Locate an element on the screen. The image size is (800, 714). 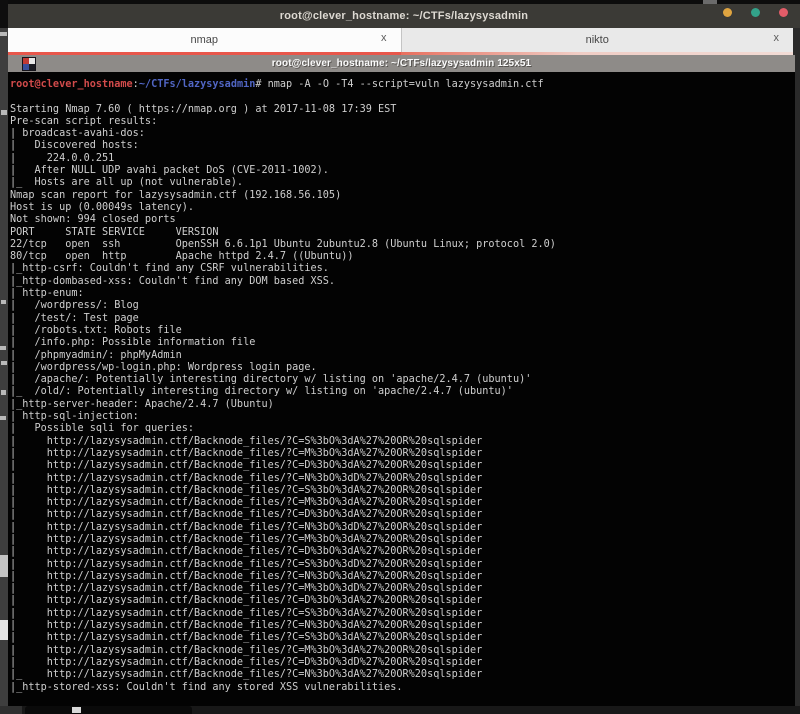
taskbar-sliver is located at coordinates (400, 710).